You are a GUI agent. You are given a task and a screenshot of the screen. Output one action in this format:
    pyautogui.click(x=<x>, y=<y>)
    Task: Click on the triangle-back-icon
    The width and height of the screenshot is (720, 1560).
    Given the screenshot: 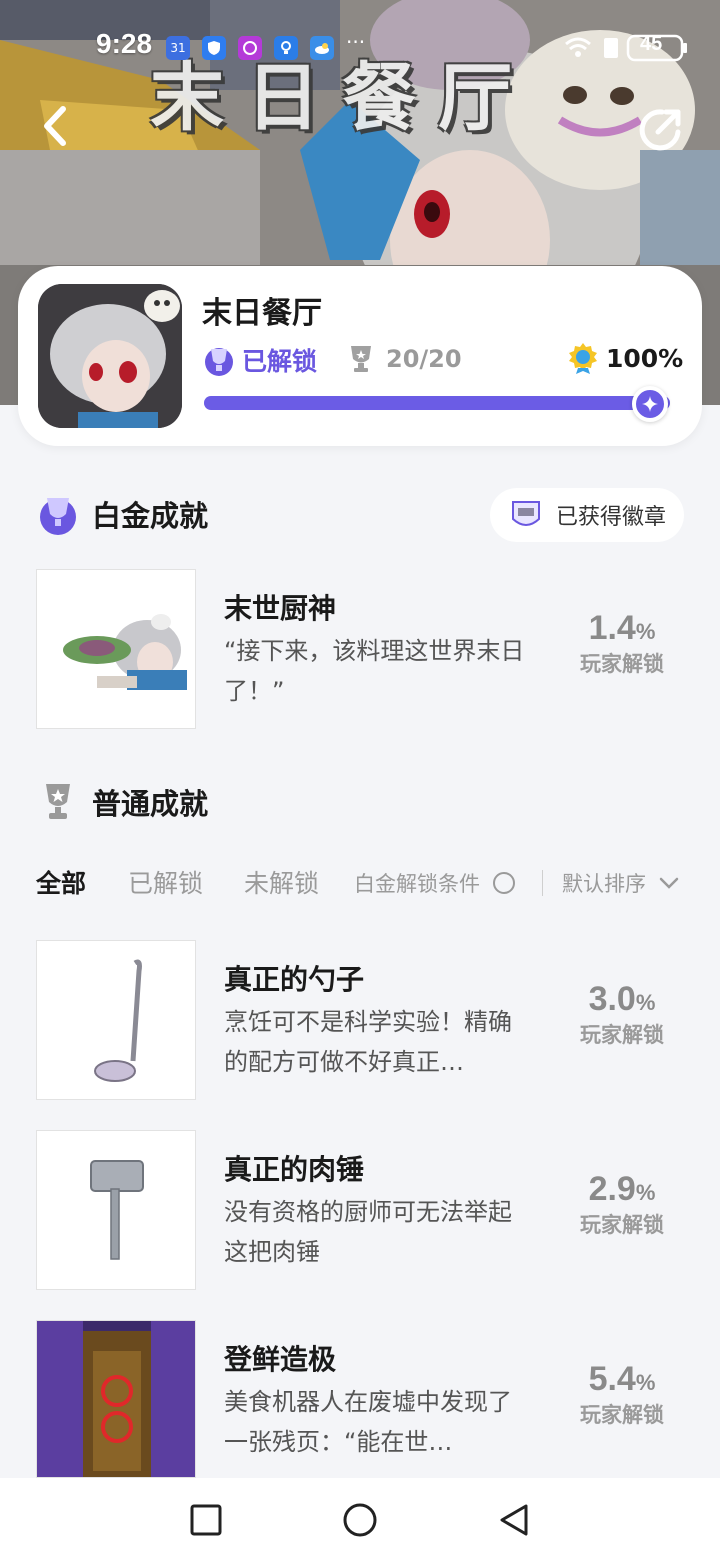 What is the action you would take?
    pyautogui.click(x=514, y=1520)
    